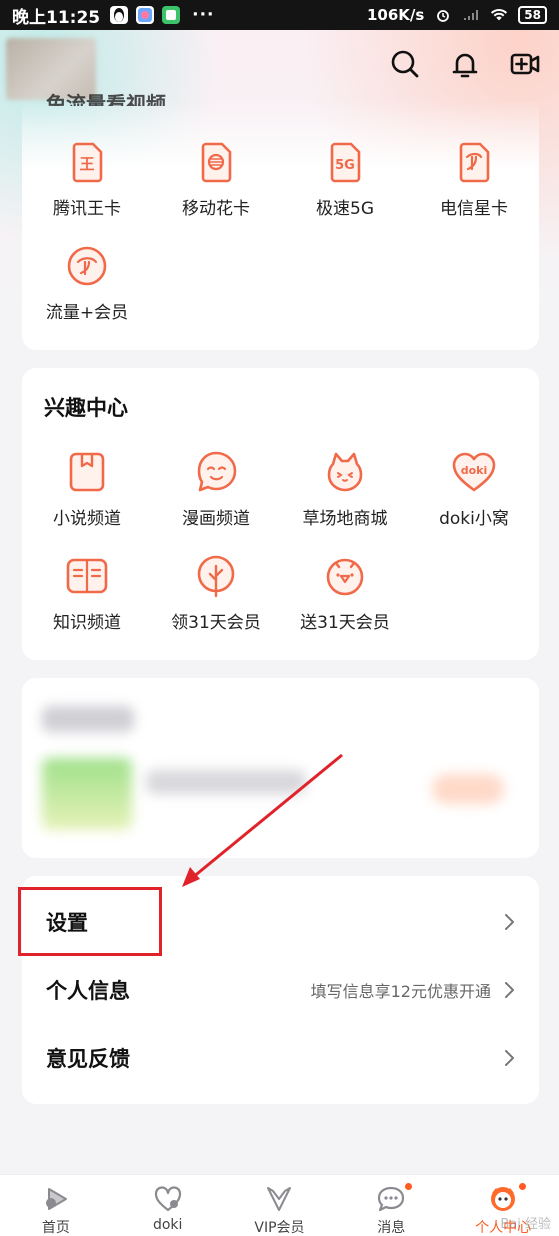  Describe the element at coordinates (345, 209) in the screenshot. I see `grid-item-label: 极速5G` at that location.